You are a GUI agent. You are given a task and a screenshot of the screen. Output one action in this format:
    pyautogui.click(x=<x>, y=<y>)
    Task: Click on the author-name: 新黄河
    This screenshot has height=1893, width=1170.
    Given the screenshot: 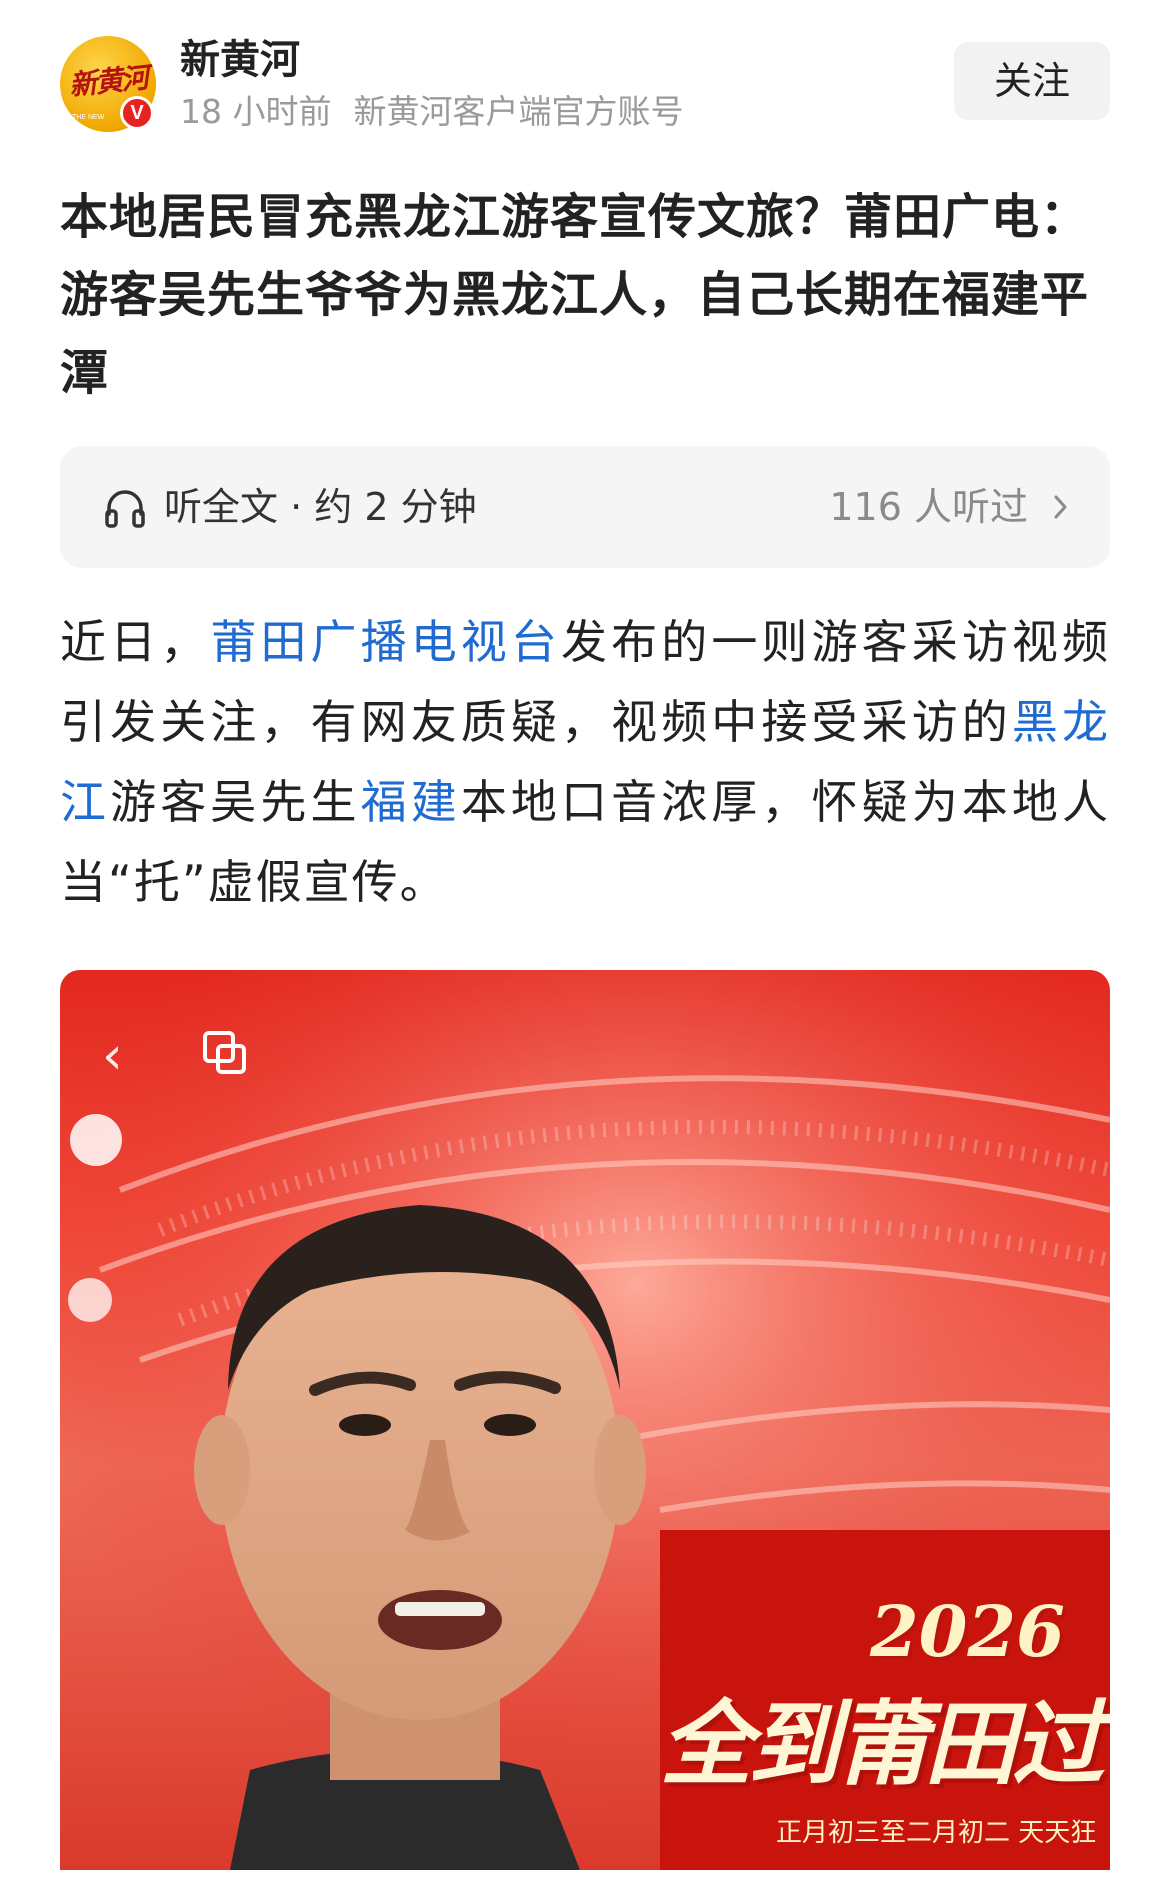 What is the action you would take?
    pyautogui.click(x=240, y=60)
    